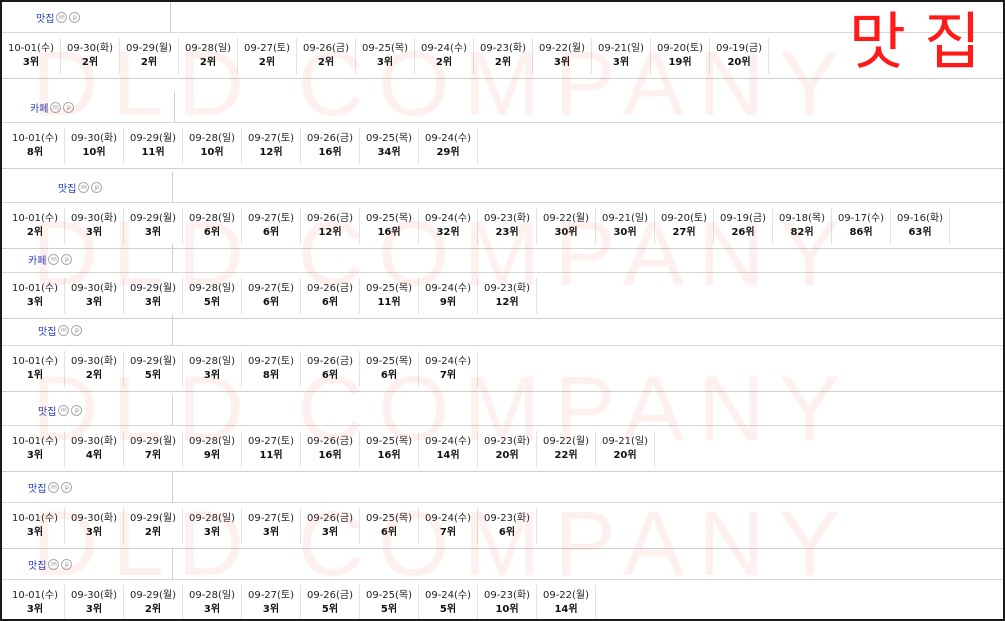 Image resolution: width=1005 pixels, height=621 pixels. What do you see at coordinates (153, 146) in the screenshot?
I see `rank-cell: 09-29(월) 11위` at bounding box center [153, 146].